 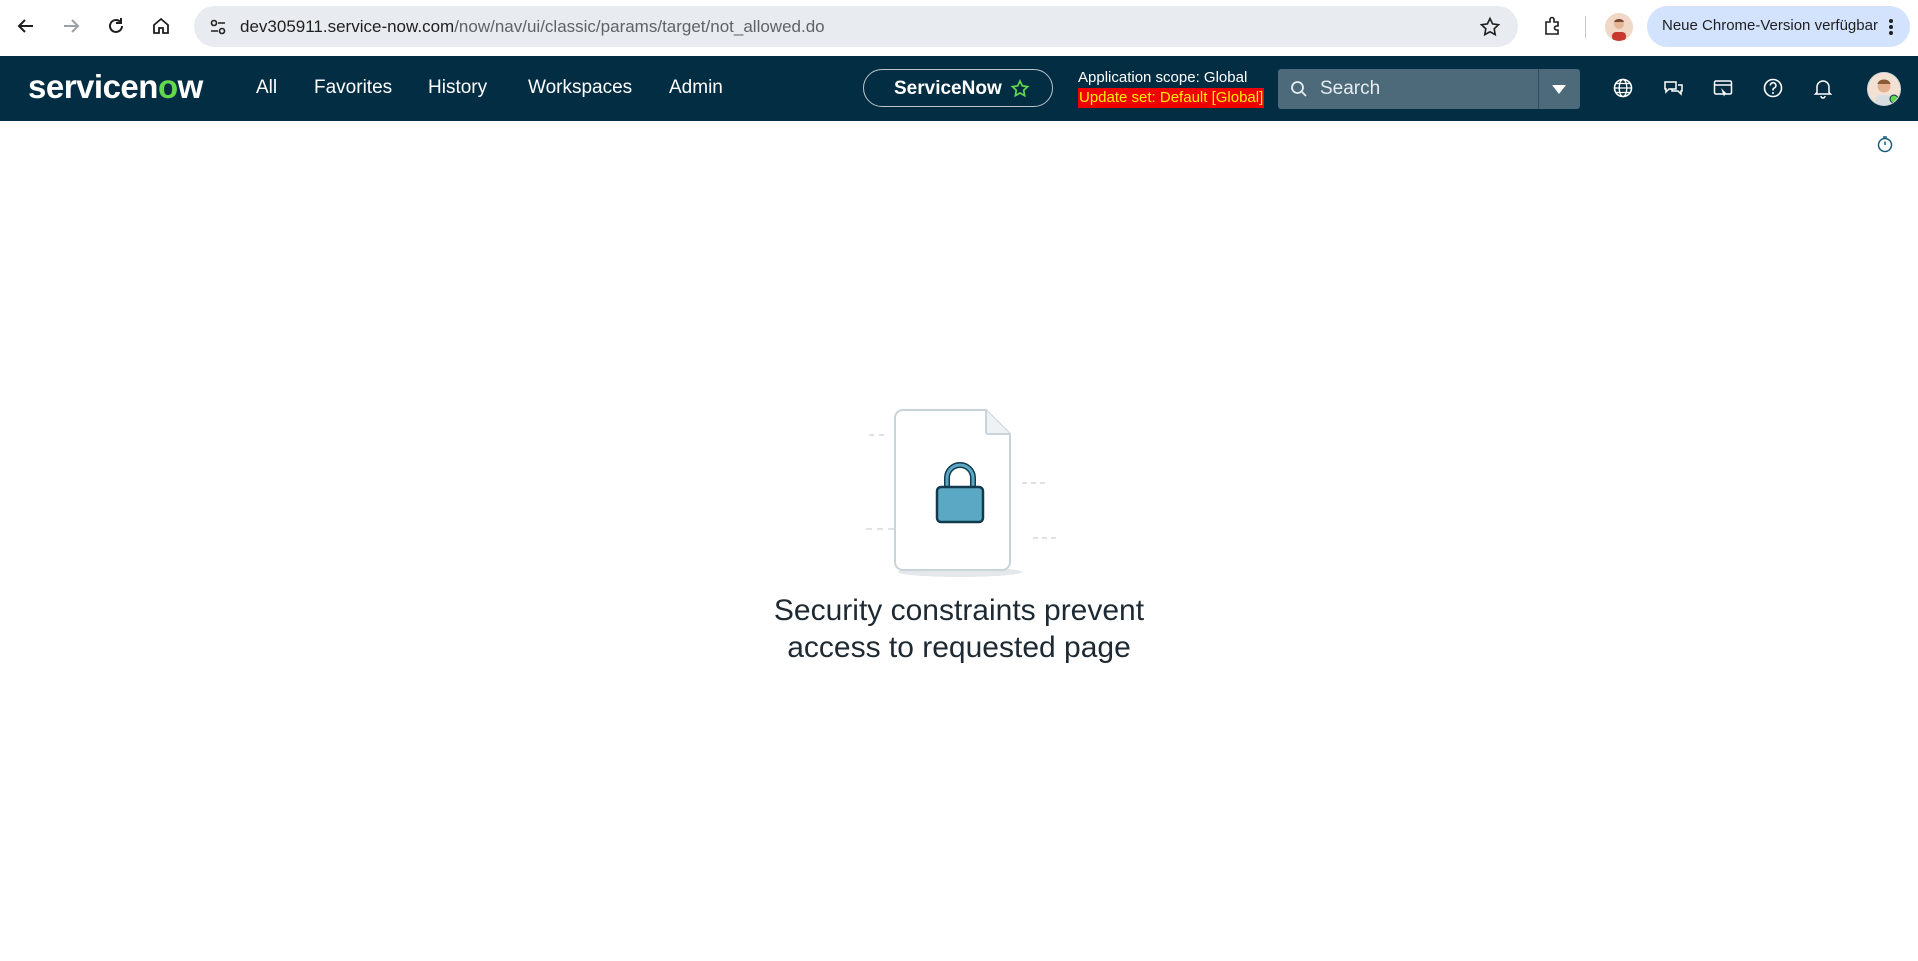 I want to click on chrome-update-button: Neue Chrome-Version verfügbar, so click(x=1778, y=26).